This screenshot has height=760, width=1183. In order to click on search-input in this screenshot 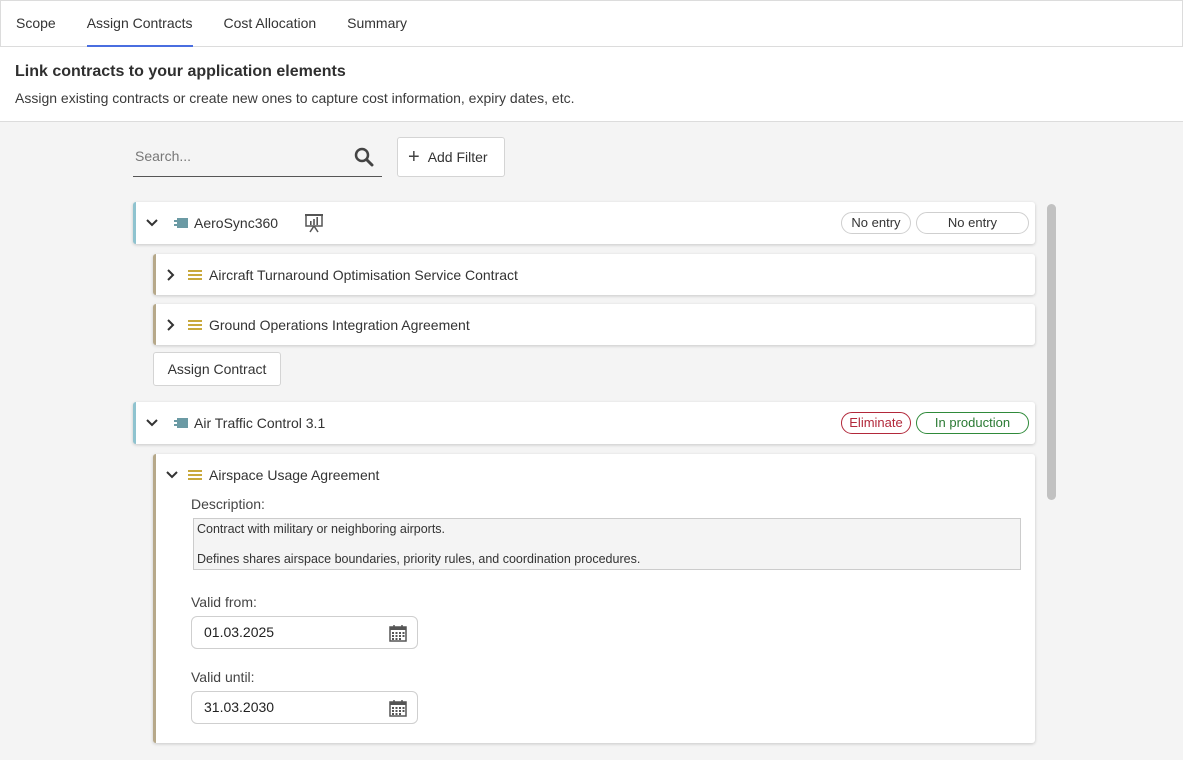, I will do `click(238, 156)`.